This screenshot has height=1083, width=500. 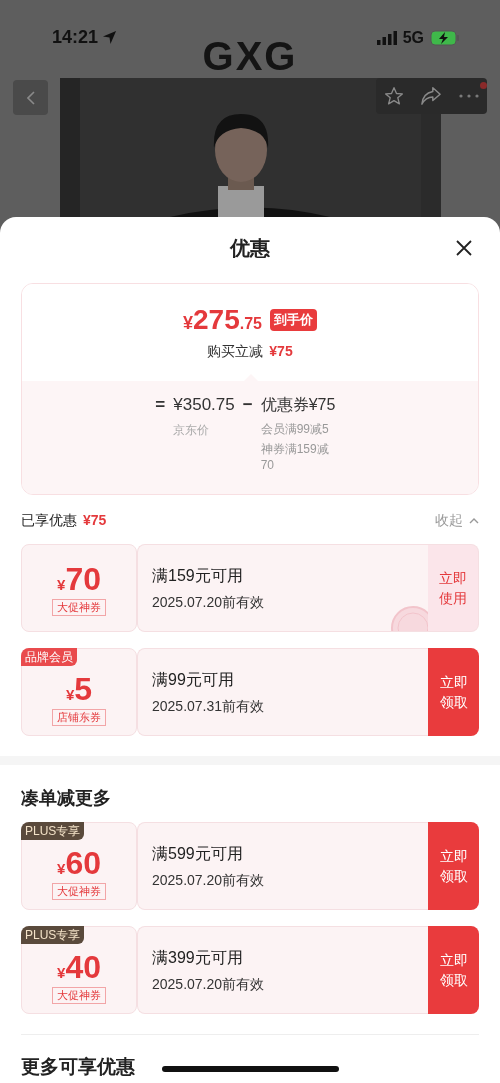 What do you see at coordinates (110, 37) in the screenshot?
I see `location-arrow-icon` at bounding box center [110, 37].